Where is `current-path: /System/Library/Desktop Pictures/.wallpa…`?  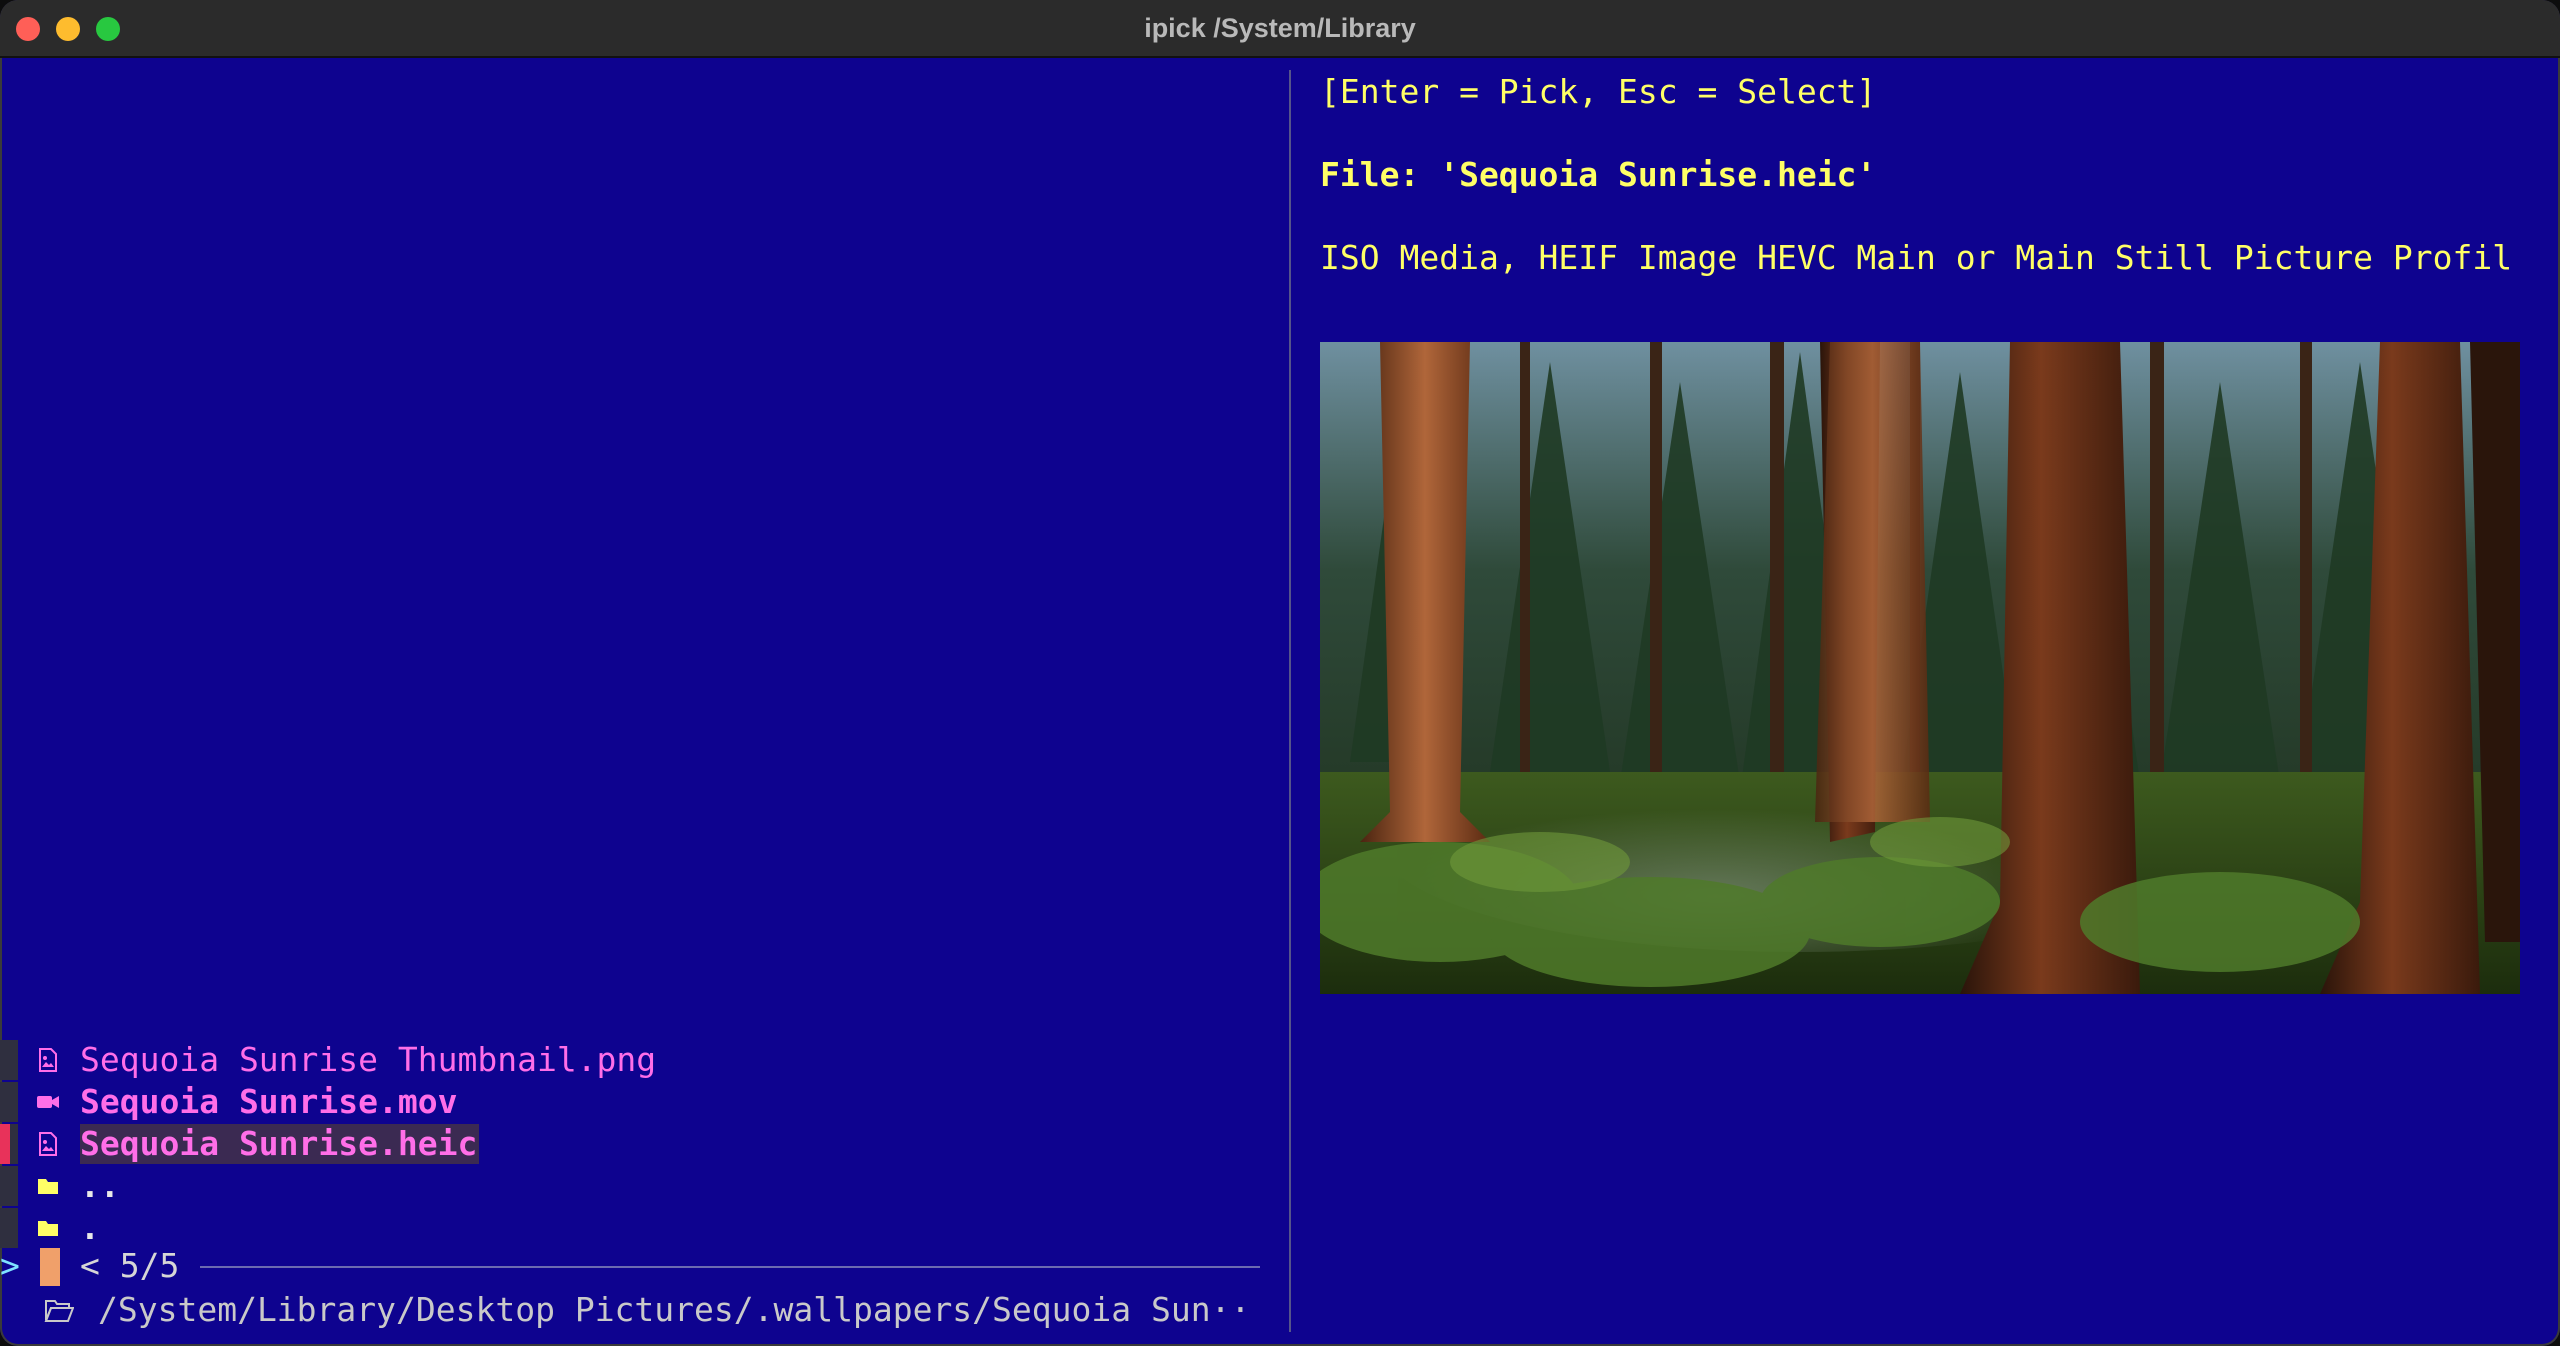 current-path: /System/Library/Desktop Pictures/.wallpa… is located at coordinates (674, 1309).